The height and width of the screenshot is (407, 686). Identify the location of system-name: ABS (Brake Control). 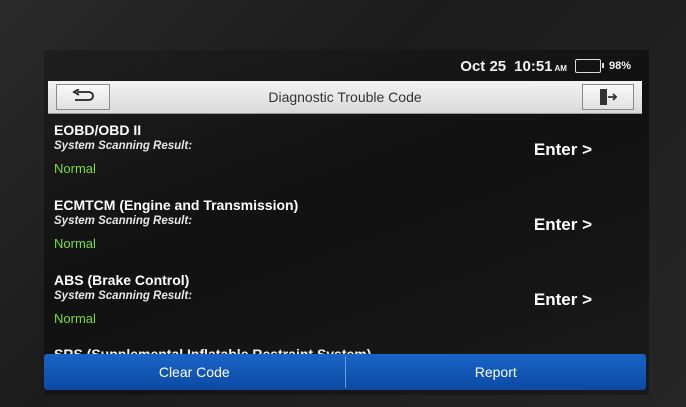
(122, 280).